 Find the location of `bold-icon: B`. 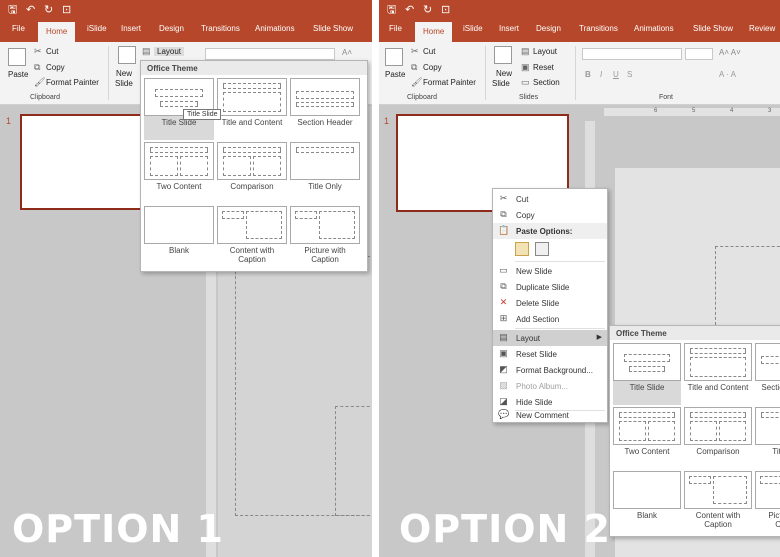

bold-icon: B is located at coordinates (588, 74).